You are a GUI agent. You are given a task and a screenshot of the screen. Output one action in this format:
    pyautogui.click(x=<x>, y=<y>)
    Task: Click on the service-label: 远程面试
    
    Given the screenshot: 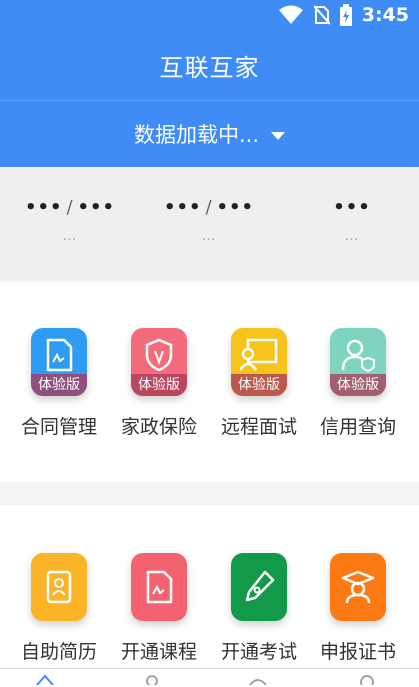 What is the action you would take?
    pyautogui.click(x=258, y=427)
    